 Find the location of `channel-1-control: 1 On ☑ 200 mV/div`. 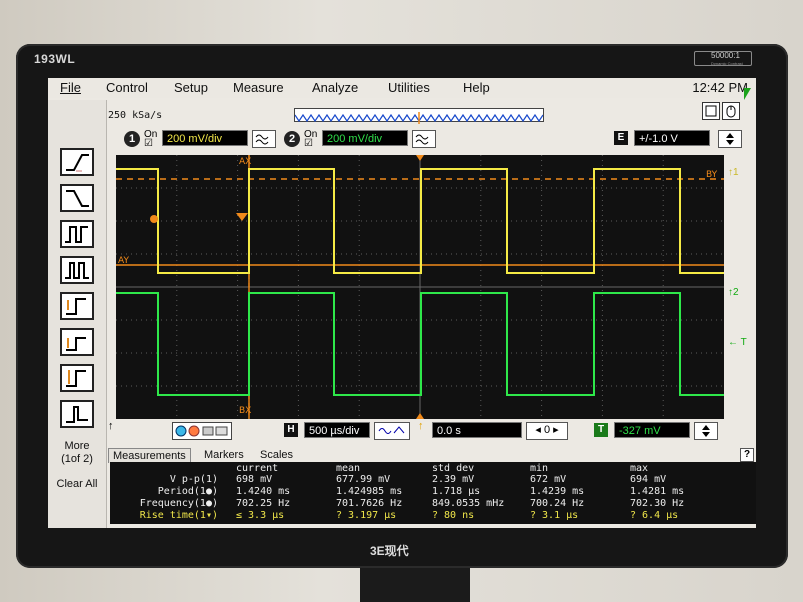

channel-1-control: 1 On ☑ 200 mV/div is located at coordinates (204, 139).